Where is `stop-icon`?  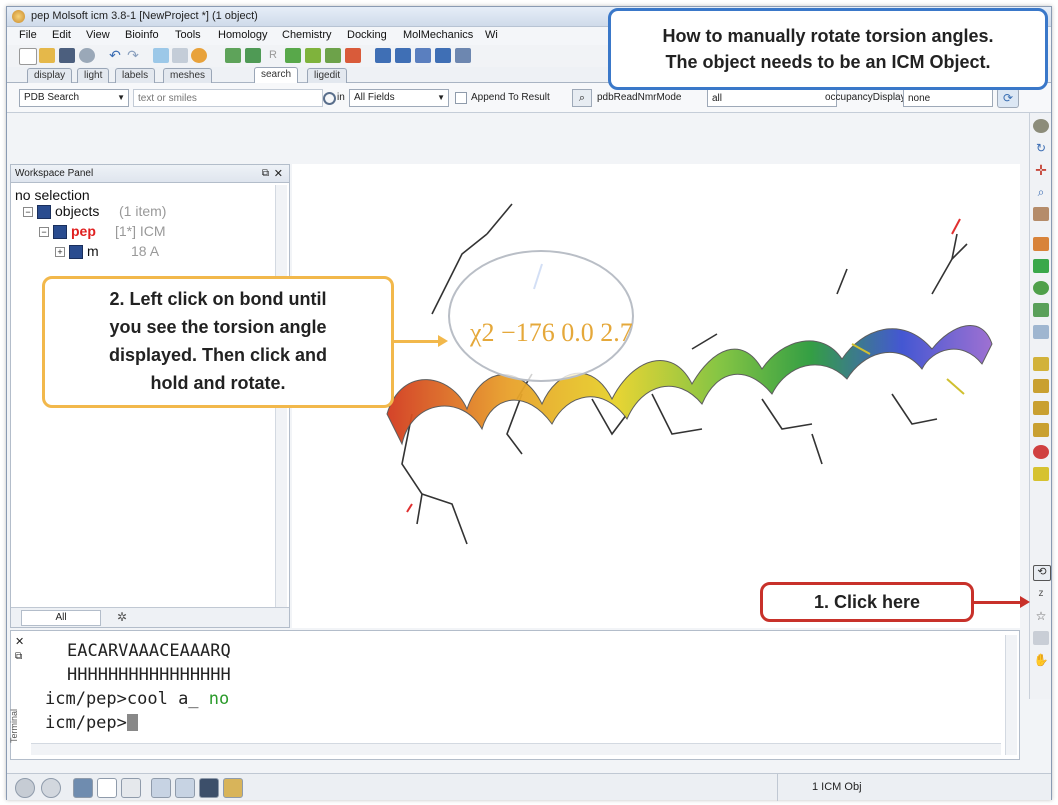
stop-icon is located at coordinates (25, 788).